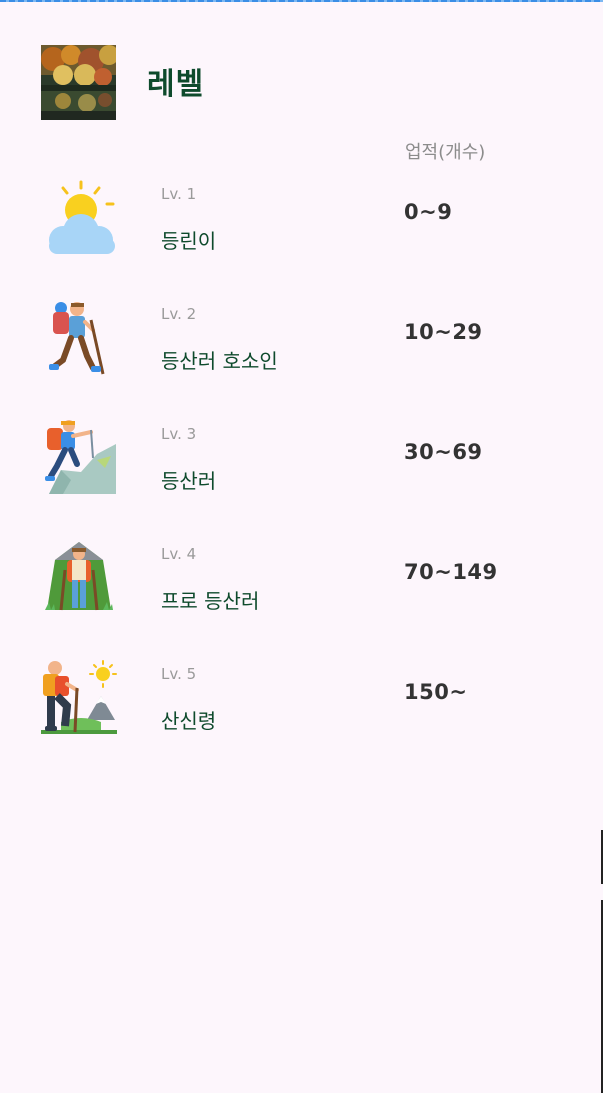 The height and width of the screenshot is (1093, 603). What do you see at coordinates (189, 241) in the screenshot?
I see `level-name: 등린이` at bounding box center [189, 241].